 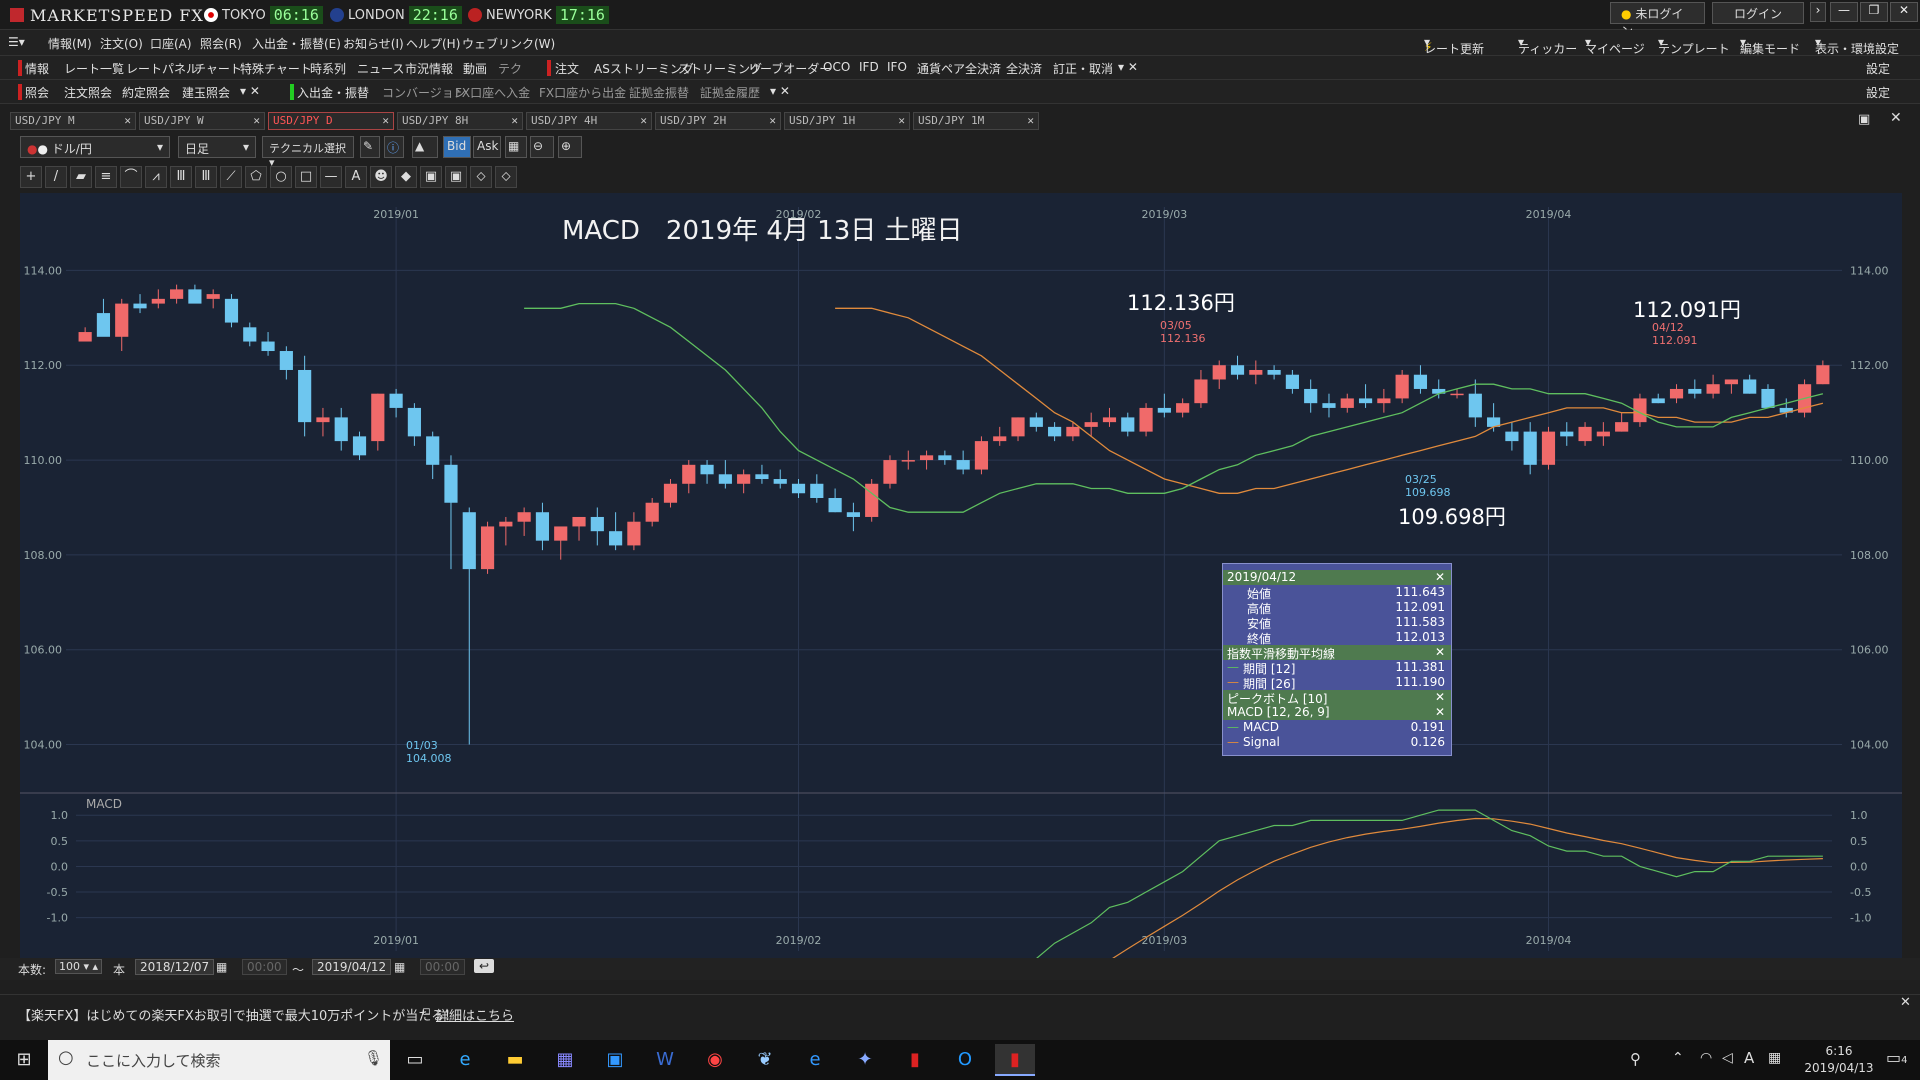 What do you see at coordinates (306, 177) in the screenshot?
I see `rectangle-icon: □` at bounding box center [306, 177].